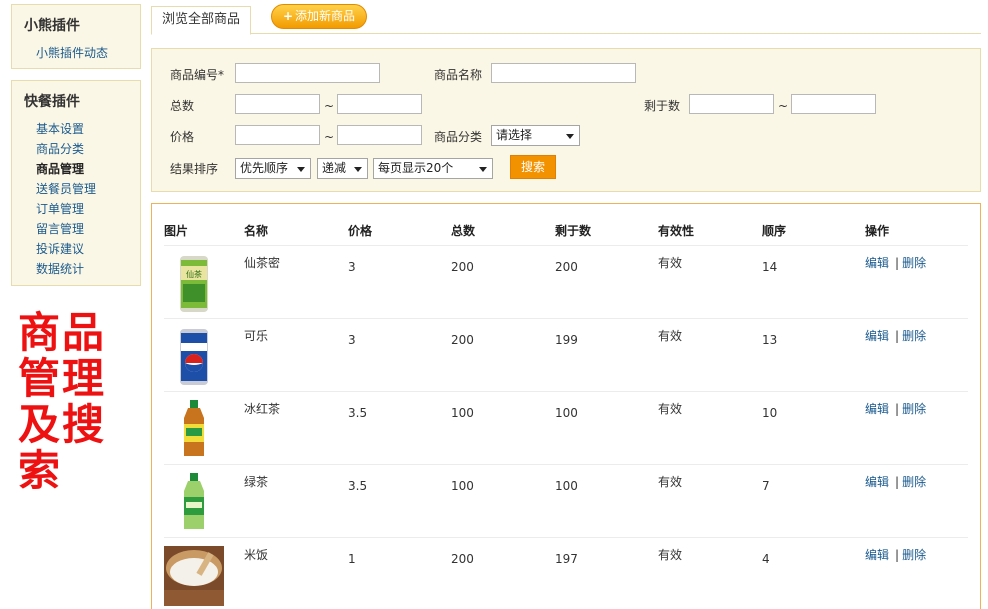  Describe the element at coordinates (88, 269) in the screenshot. I see `sidebar-item-statistics: 数据统计` at that location.